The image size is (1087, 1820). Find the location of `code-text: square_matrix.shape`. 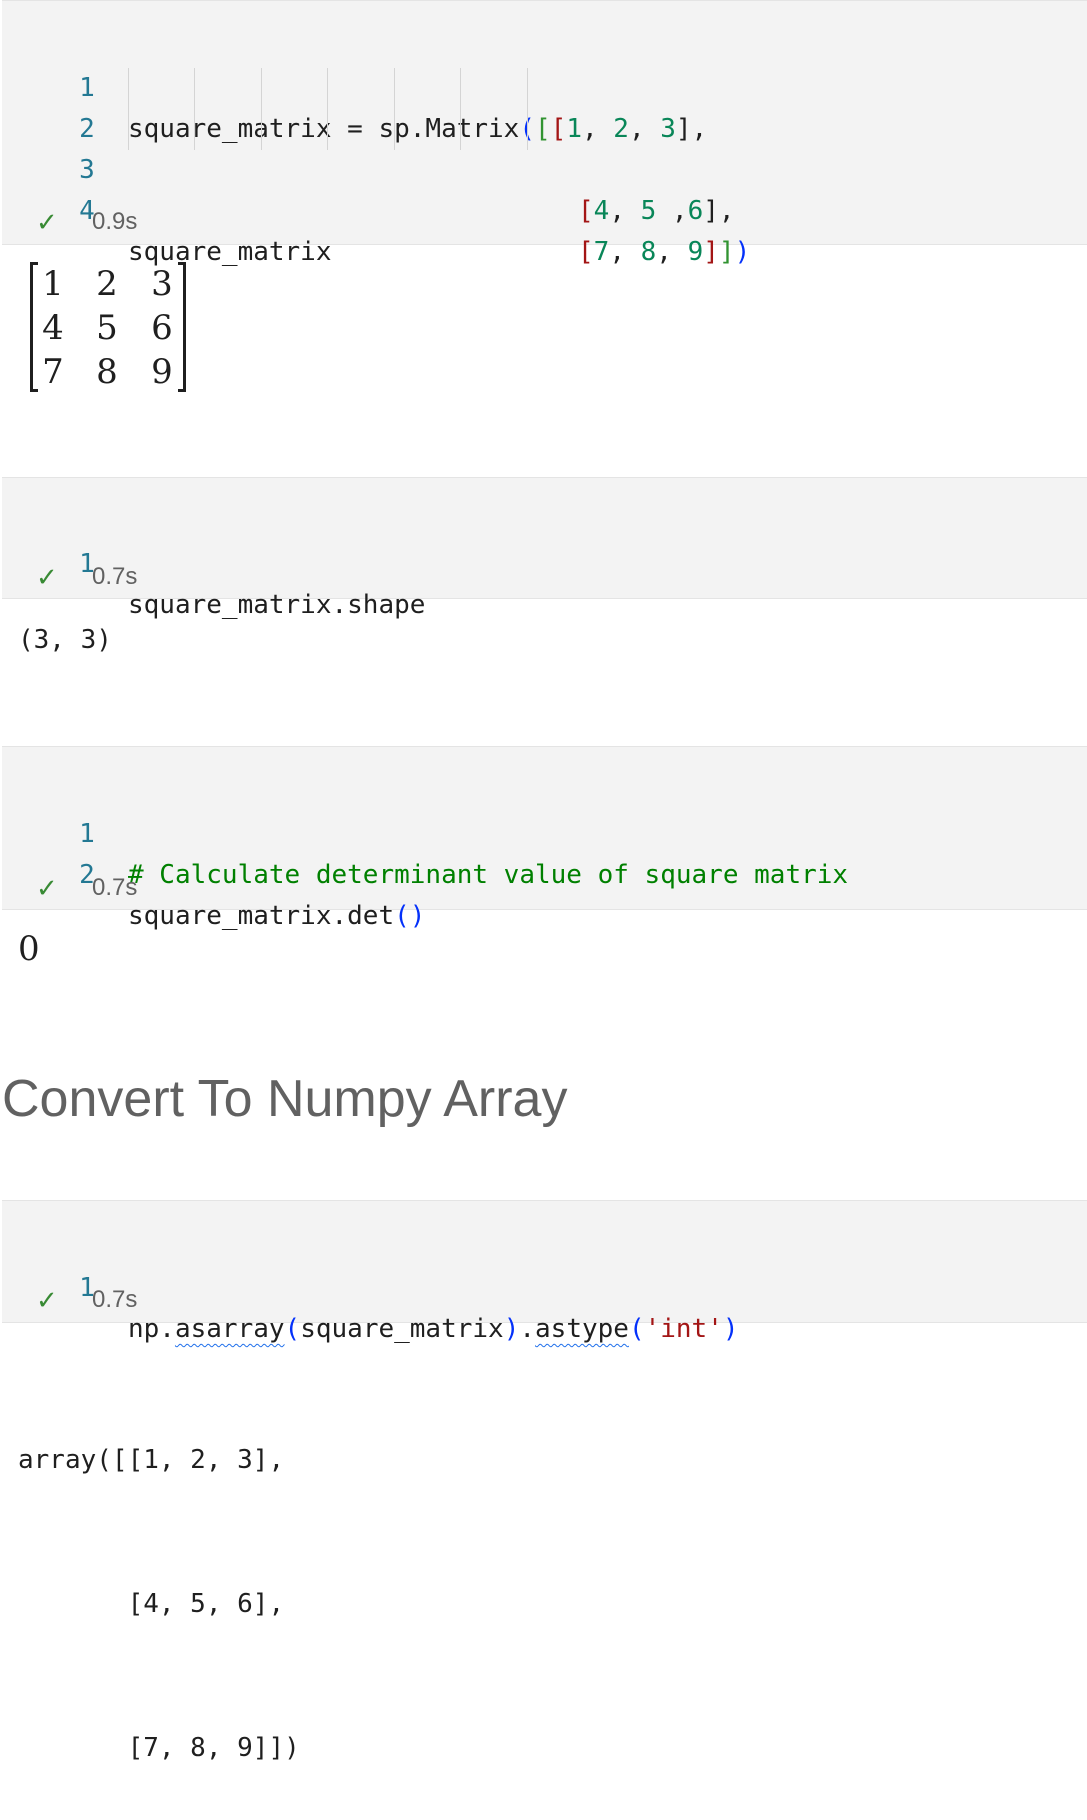

code-text: square_matrix.shape is located at coordinates (277, 605).